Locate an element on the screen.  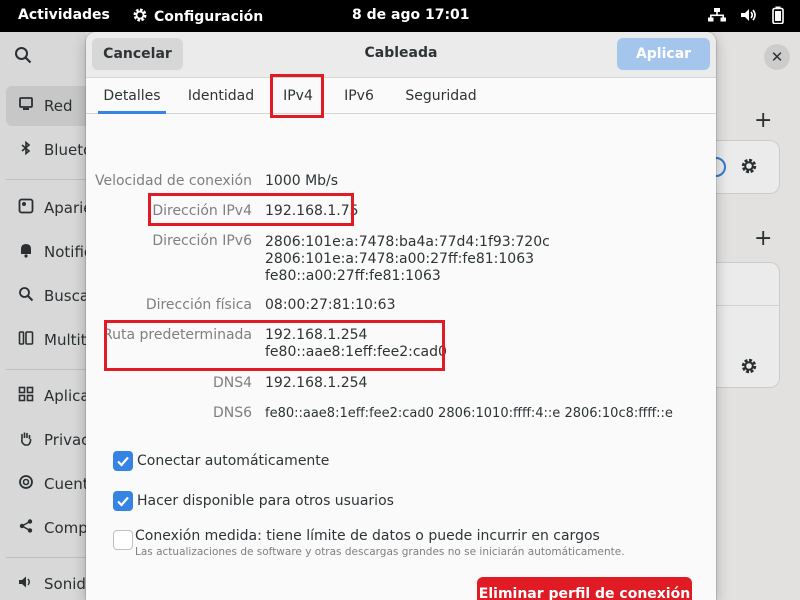
dns4-label: DNS4 is located at coordinates (232, 383).